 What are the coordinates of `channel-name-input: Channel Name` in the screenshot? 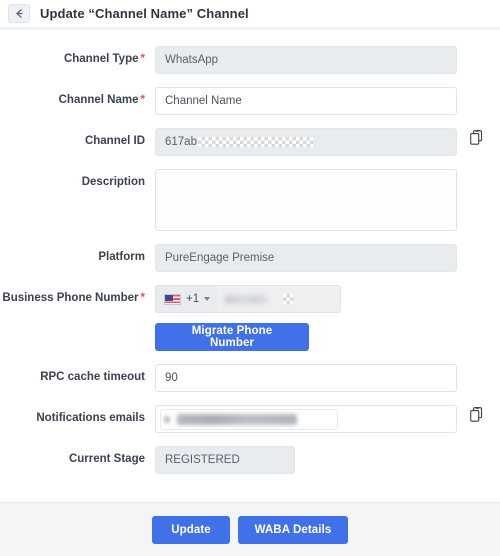 It's located at (306, 101).